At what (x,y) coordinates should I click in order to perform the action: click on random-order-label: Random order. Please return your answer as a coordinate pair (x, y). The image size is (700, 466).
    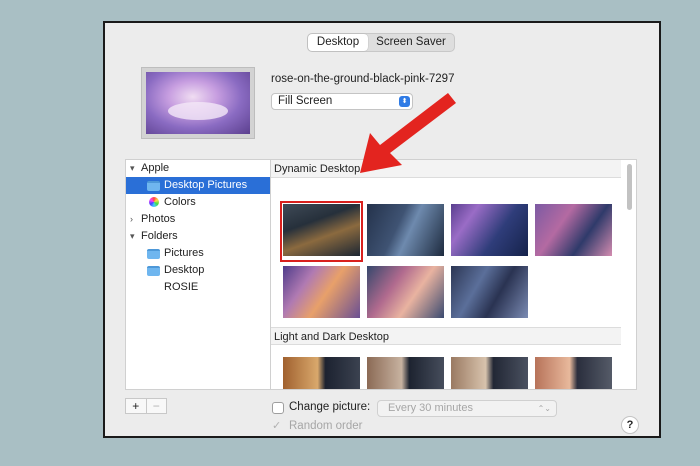
    Looking at the image, I should click on (326, 426).